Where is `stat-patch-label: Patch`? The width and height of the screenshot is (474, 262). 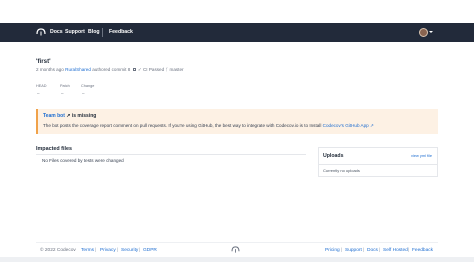 stat-patch-label: Patch is located at coordinates (65, 86).